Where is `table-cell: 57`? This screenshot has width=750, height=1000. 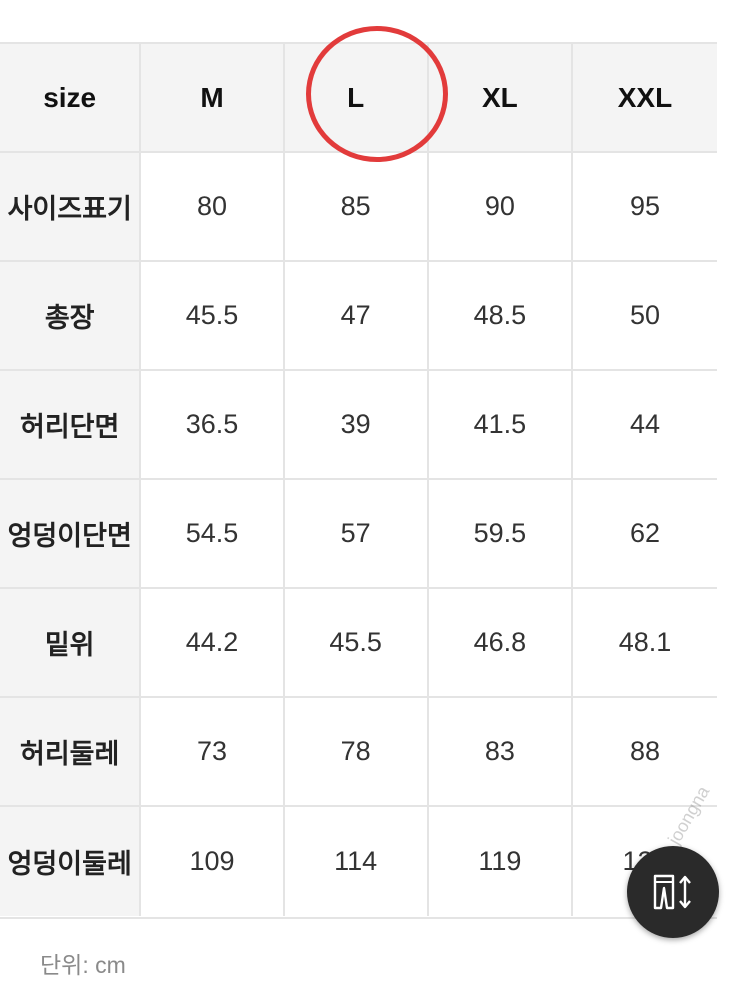
table-cell: 57 is located at coordinates (357, 533).